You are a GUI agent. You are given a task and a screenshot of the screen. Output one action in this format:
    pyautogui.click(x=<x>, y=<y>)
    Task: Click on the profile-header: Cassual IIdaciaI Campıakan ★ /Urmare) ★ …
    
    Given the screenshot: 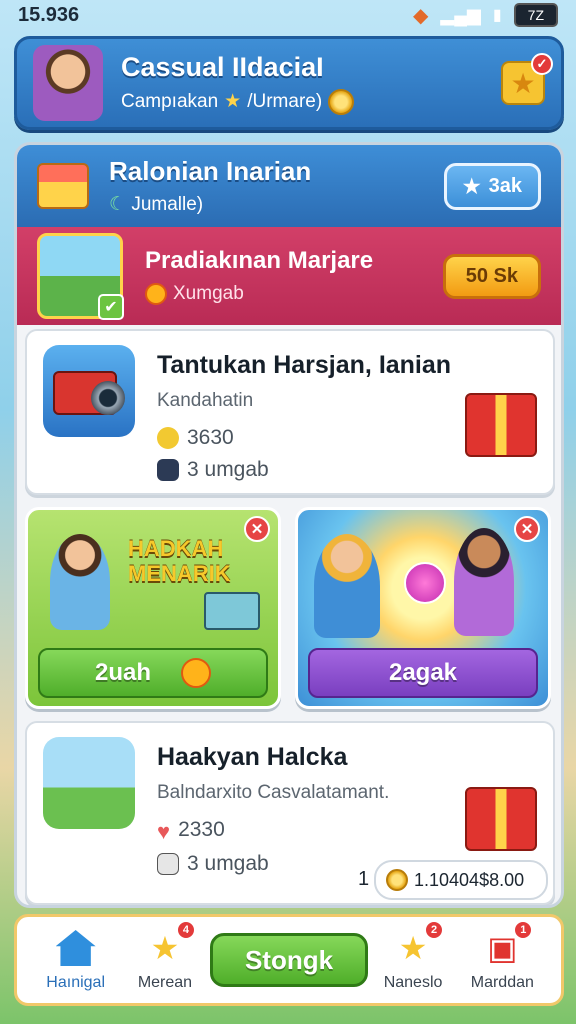 What is the action you would take?
    pyautogui.click(x=289, y=83)
    